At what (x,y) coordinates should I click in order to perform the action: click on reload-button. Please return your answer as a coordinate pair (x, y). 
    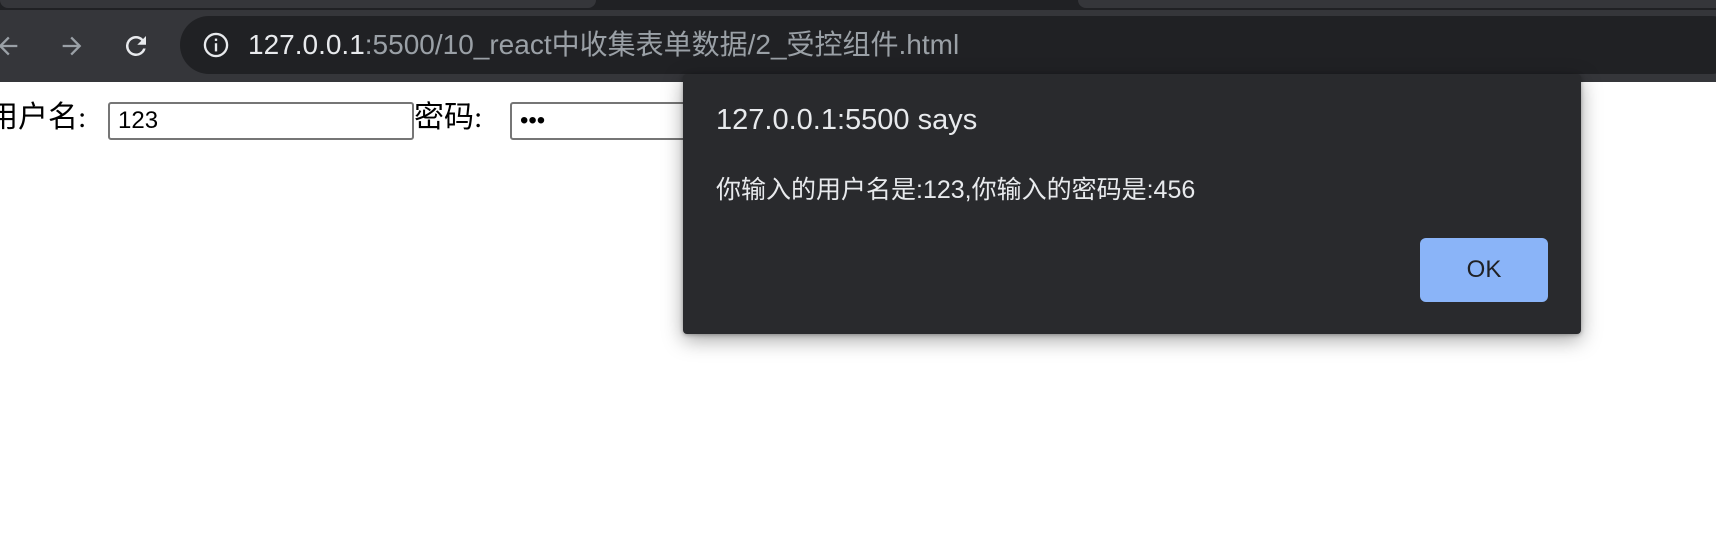
    Looking at the image, I should click on (136, 46).